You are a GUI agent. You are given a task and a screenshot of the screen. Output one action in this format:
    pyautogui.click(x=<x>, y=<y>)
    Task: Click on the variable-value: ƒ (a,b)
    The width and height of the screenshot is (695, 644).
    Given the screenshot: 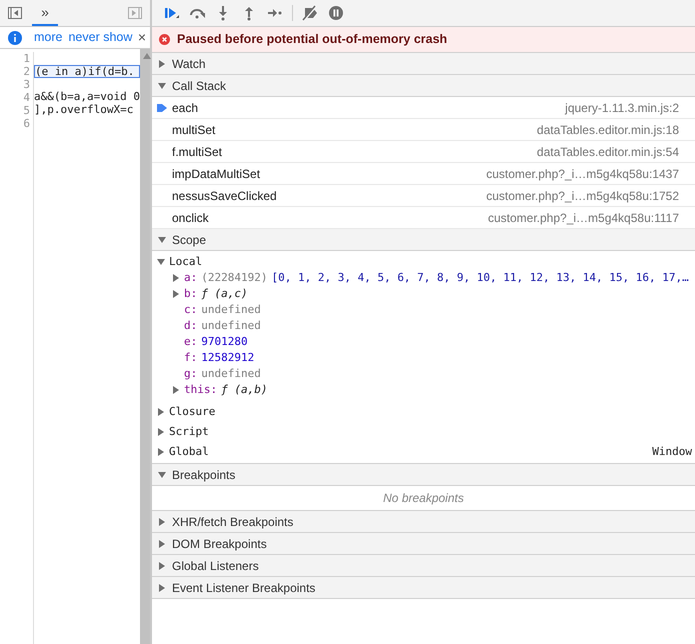 What is the action you would take?
    pyautogui.click(x=244, y=390)
    